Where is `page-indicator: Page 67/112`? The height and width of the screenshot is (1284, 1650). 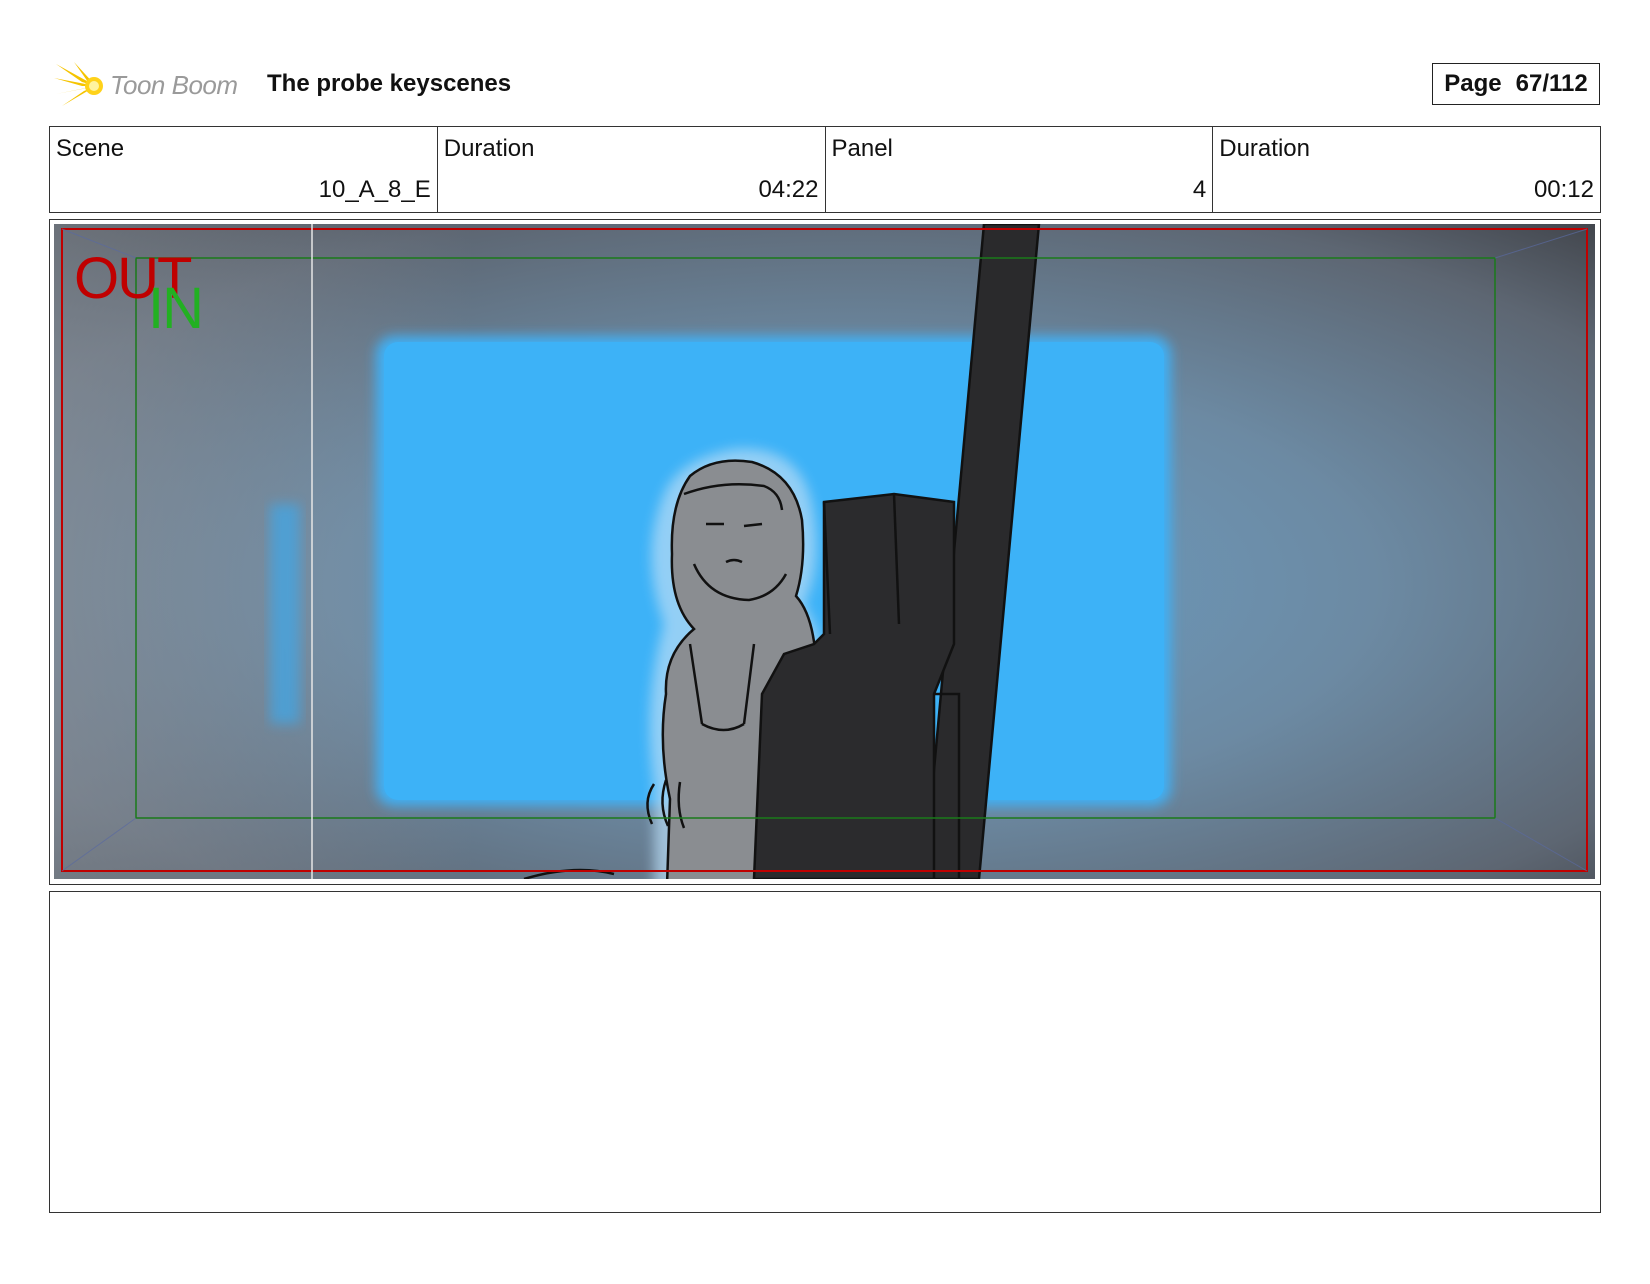
page-indicator: Page 67/112 is located at coordinates (1516, 84).